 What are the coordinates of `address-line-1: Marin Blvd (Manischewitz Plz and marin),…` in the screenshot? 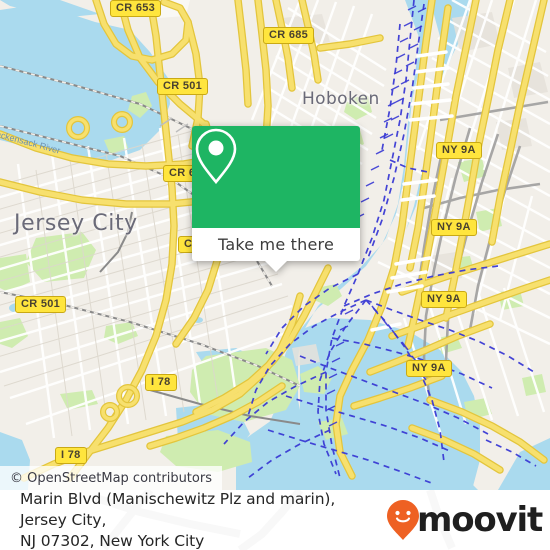 It's located at (178, 509).